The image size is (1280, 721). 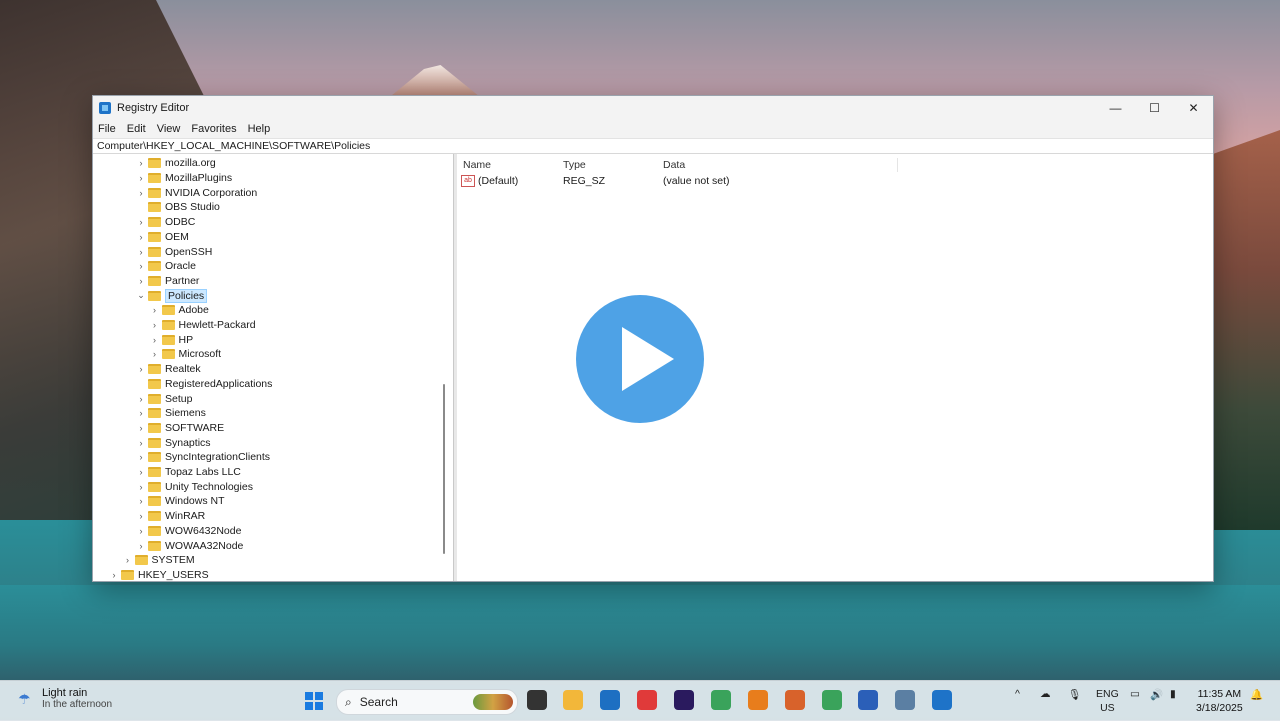 I want to click on tree-scrollbar, so click(x=444, y=469).